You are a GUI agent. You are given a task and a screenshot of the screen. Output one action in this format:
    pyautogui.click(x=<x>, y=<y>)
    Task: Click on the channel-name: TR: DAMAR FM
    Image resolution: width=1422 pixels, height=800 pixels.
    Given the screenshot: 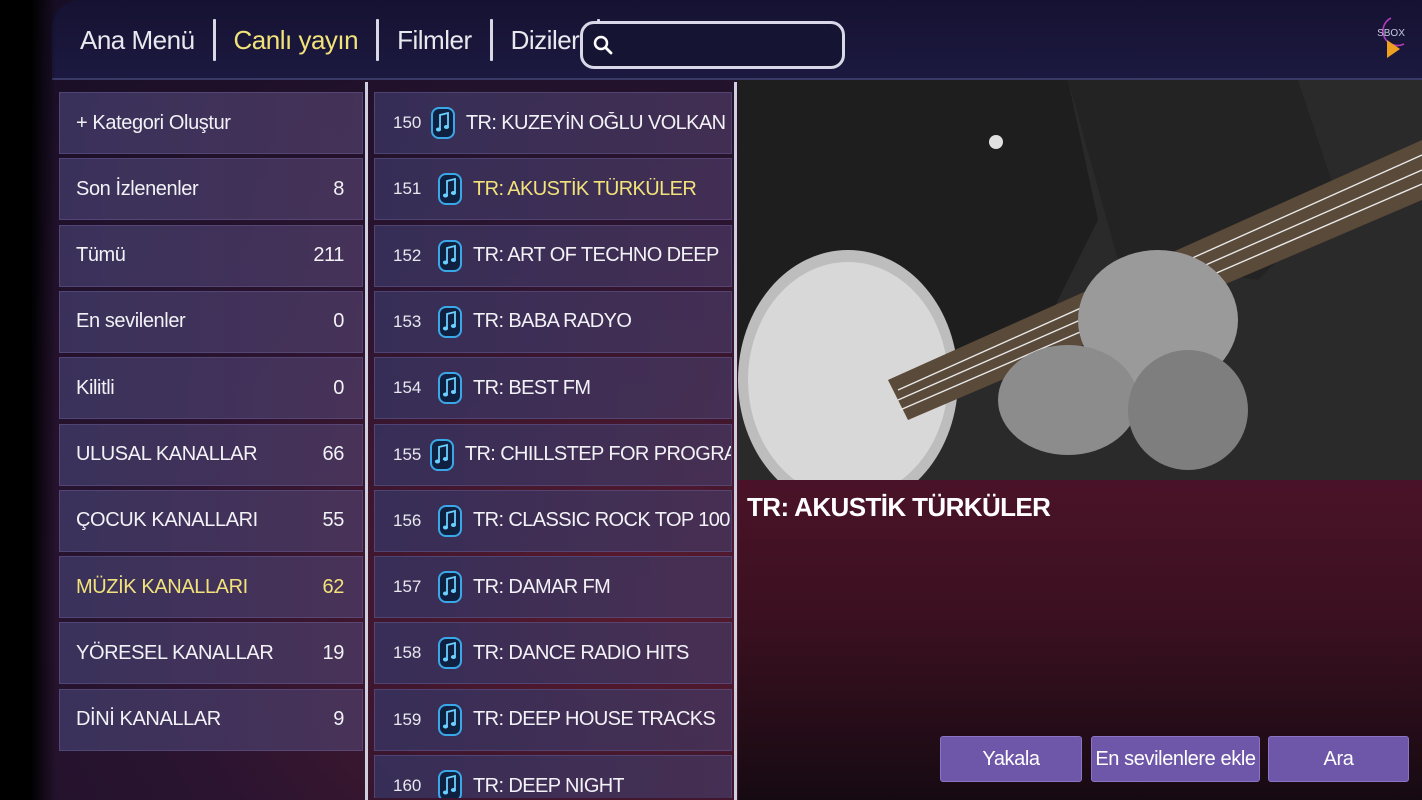 What is the action you would take?
    pyautogui.click(x=542, y=586)
    